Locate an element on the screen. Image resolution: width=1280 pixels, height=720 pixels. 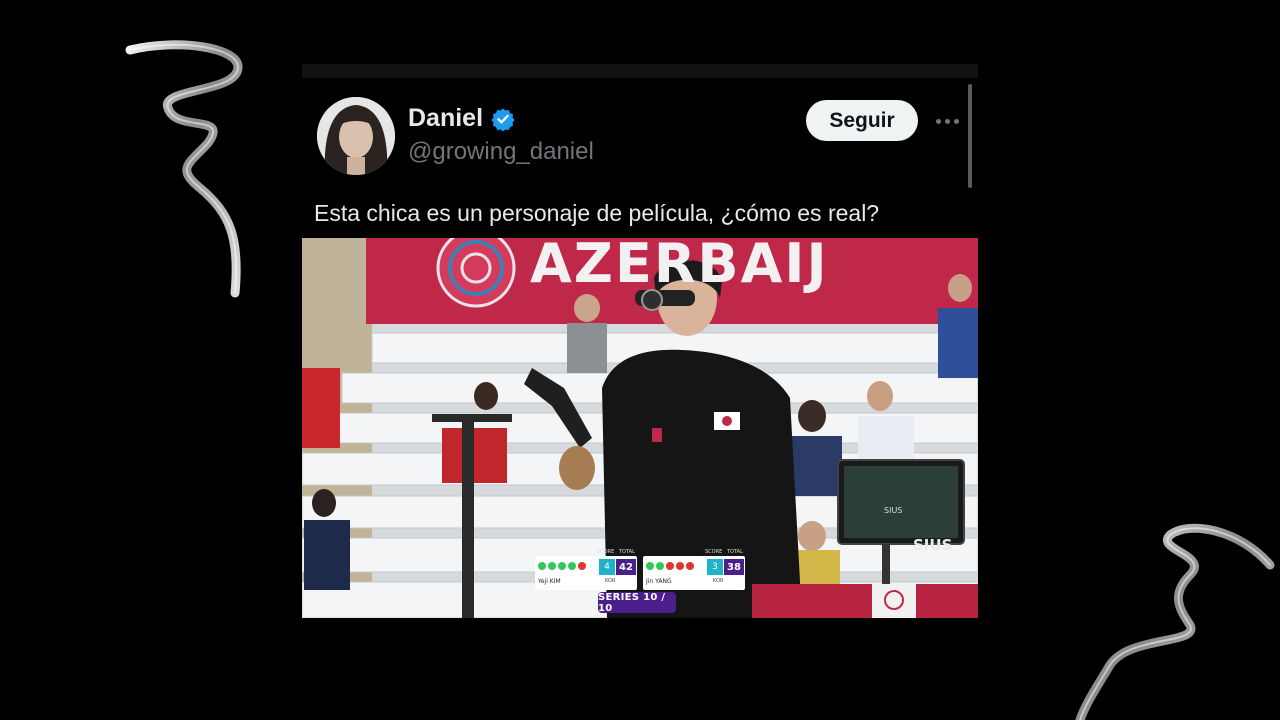
scoreboard-left-athlete: SCORE TOTAL 4 42 Yeji KIM KOR is located at coordinates (586, 569).